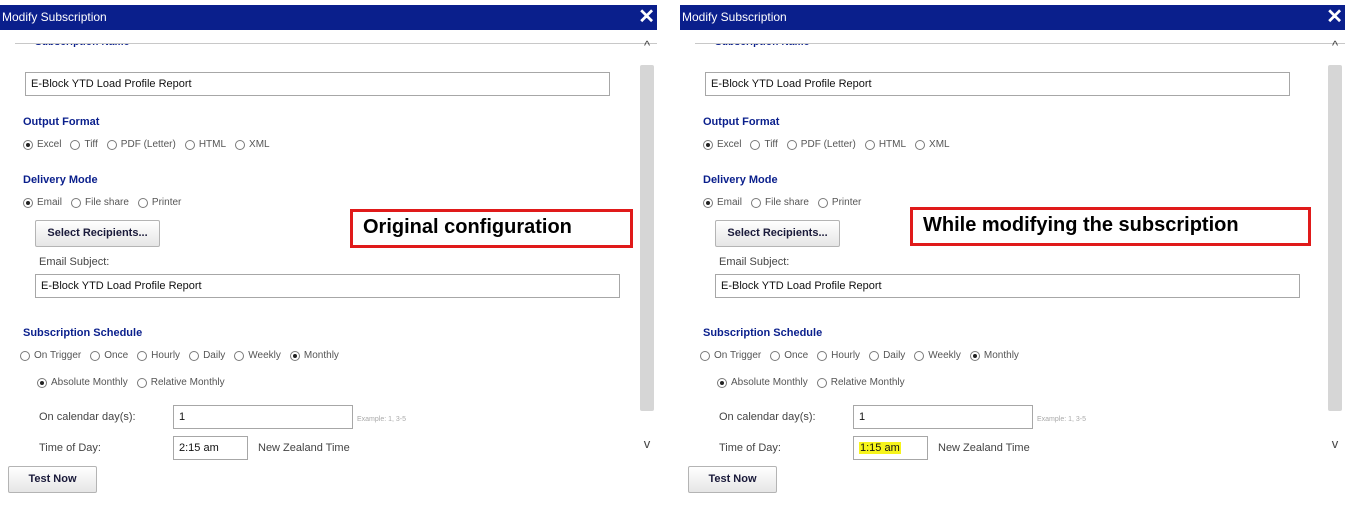 This screenshot has width=1345, height=506. I want to click on time-of-day-input: 2:15 am, so click(210, 448).